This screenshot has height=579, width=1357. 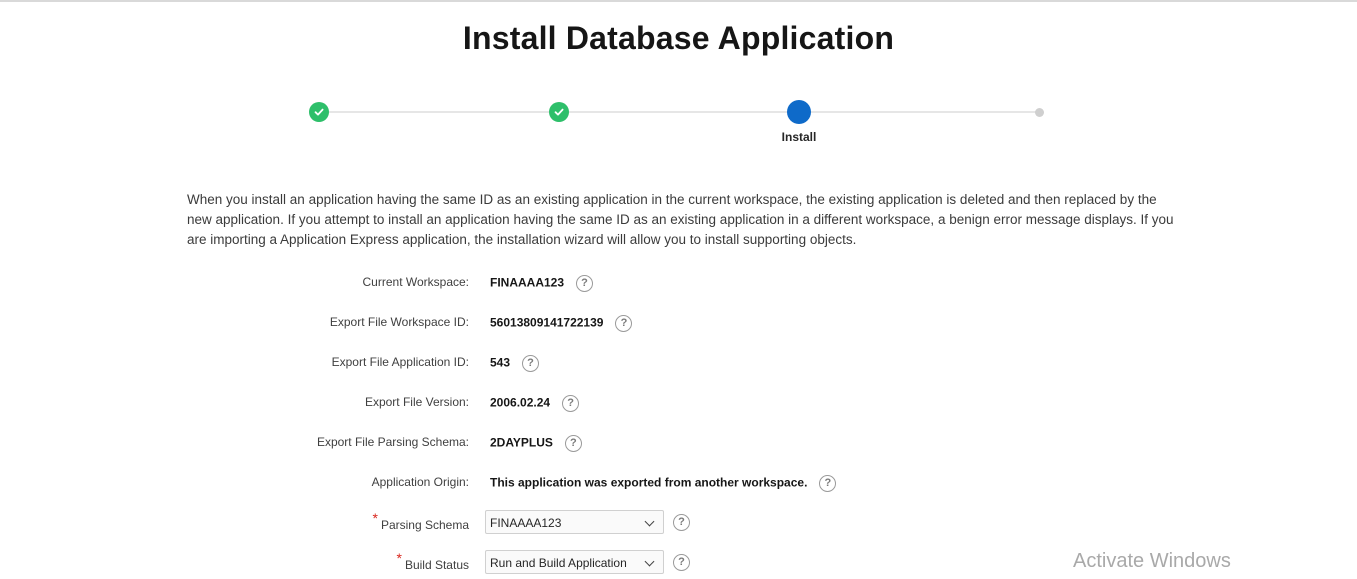 I want to click on wizard-step-label: Install, so click(x=799, y=137).